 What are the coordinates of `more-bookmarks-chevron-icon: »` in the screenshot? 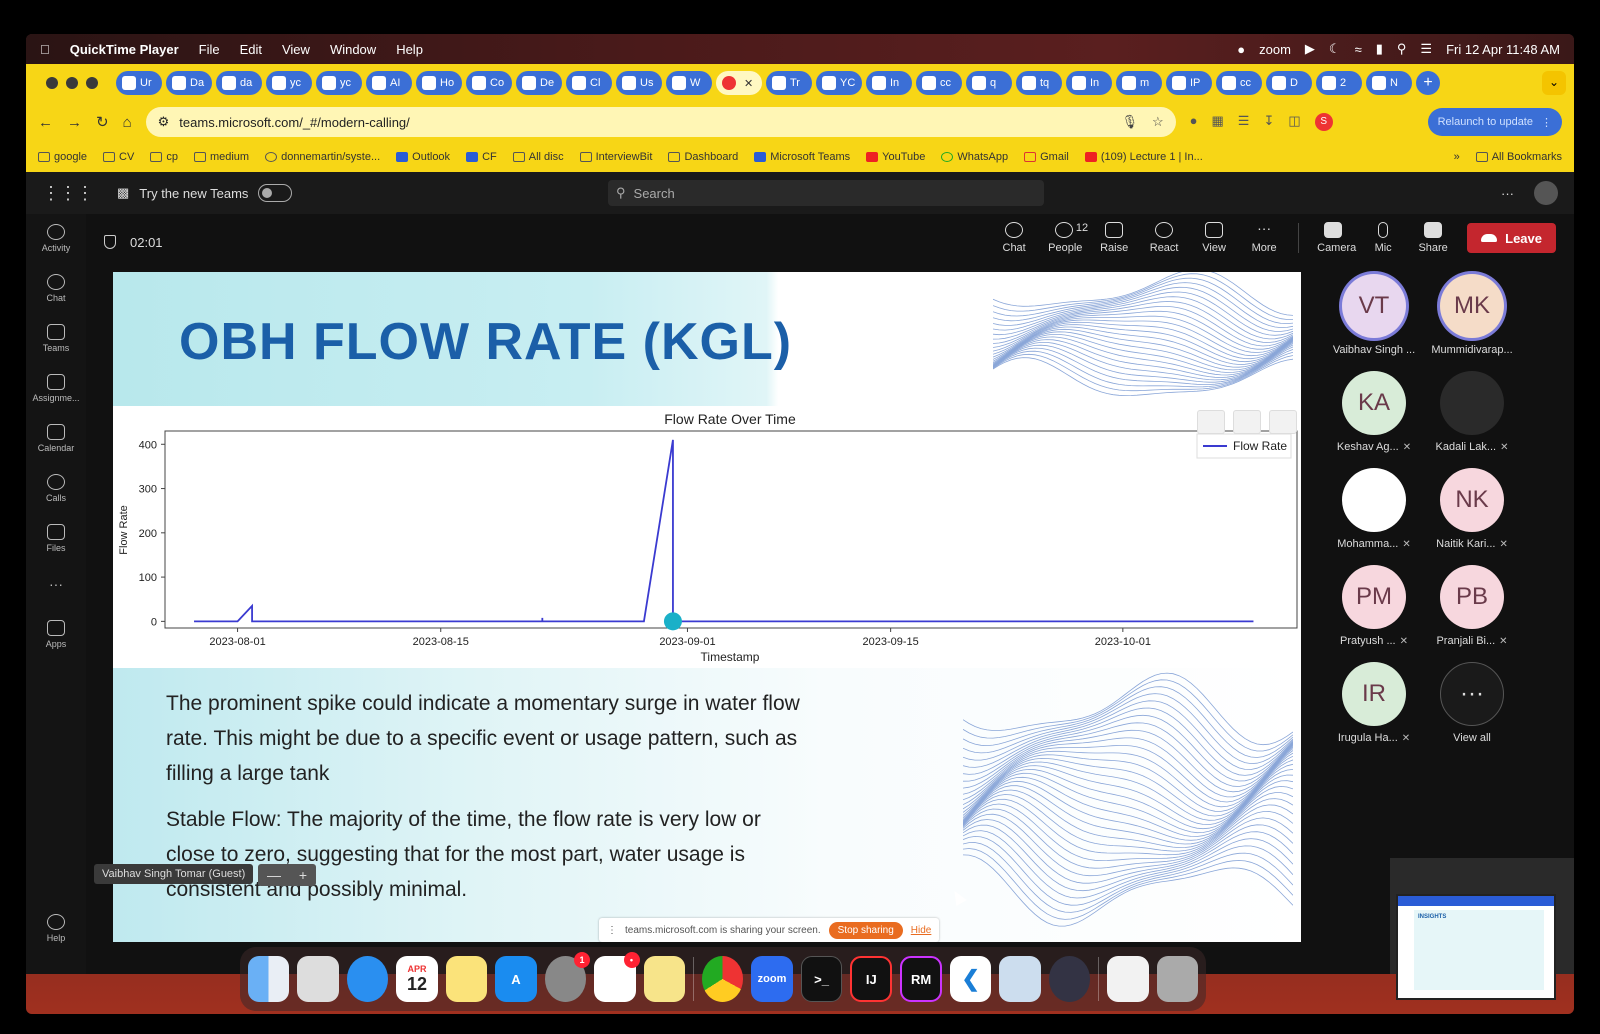 It's located at (1457, 157).